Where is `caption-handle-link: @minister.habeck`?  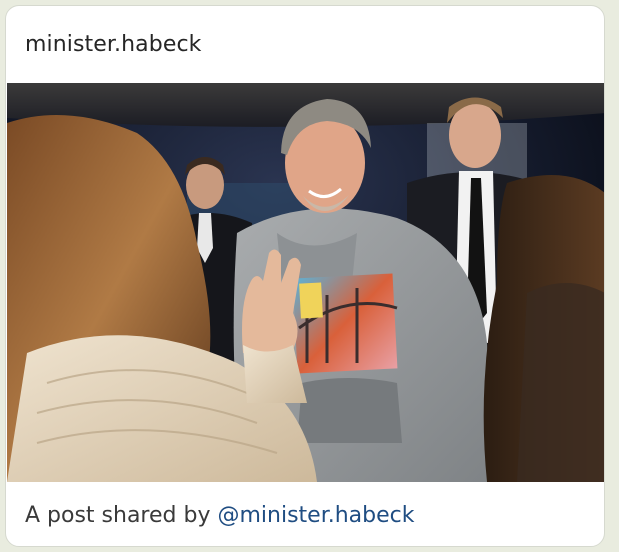
caption-handle-link: @minister.habeck is located at coordinates (315, 515).